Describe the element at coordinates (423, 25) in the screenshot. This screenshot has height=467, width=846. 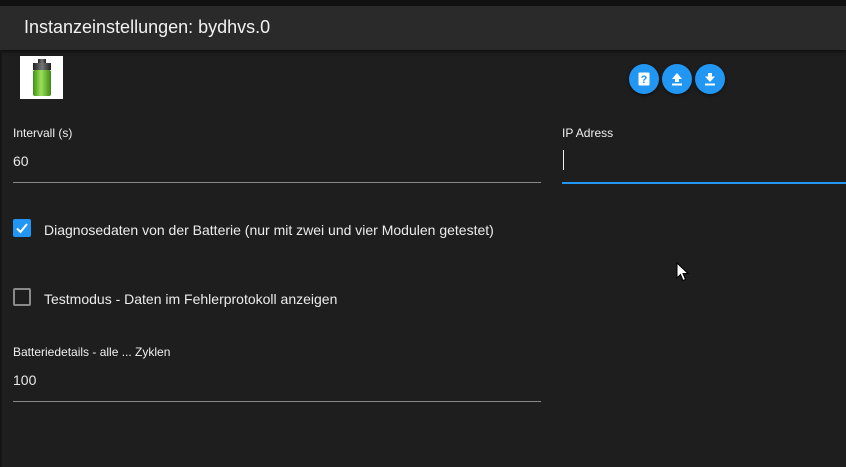
I see `title-bar: Instanzeinstellungen: bydhvs.0` at that location.